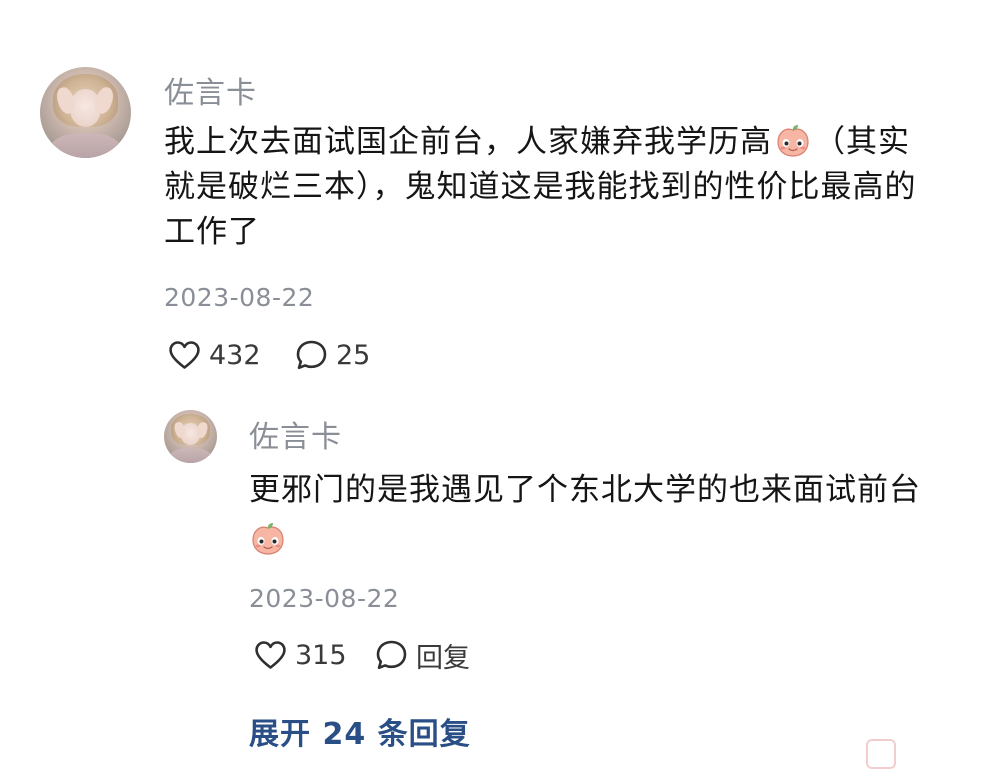 The image size is (1000, 779). I want to click on comment-text-line3: 工作了, so click(212, 232).